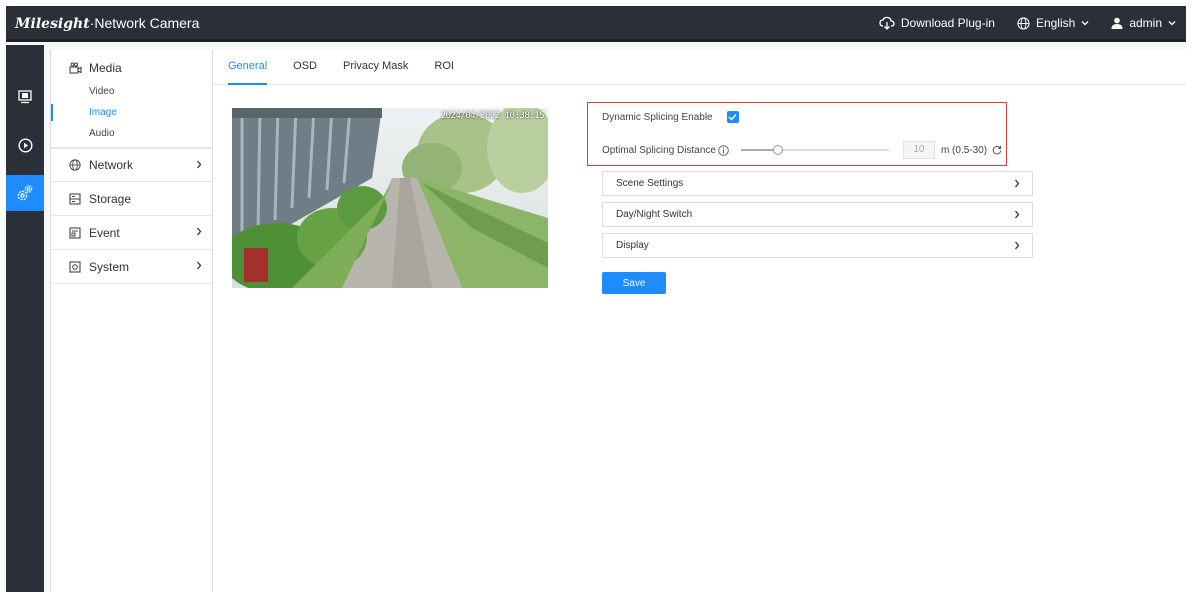  Describe the element at coordinates (817, 214) in the screenshot. I see `day-night-switch-section: Day/Night Switch` at that location.